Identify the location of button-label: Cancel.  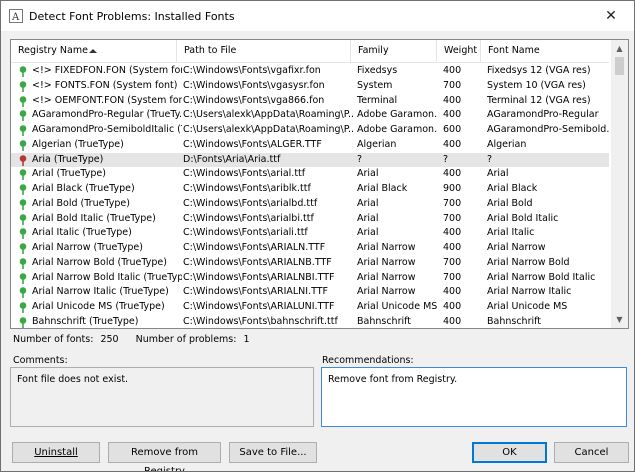
(591, 452).